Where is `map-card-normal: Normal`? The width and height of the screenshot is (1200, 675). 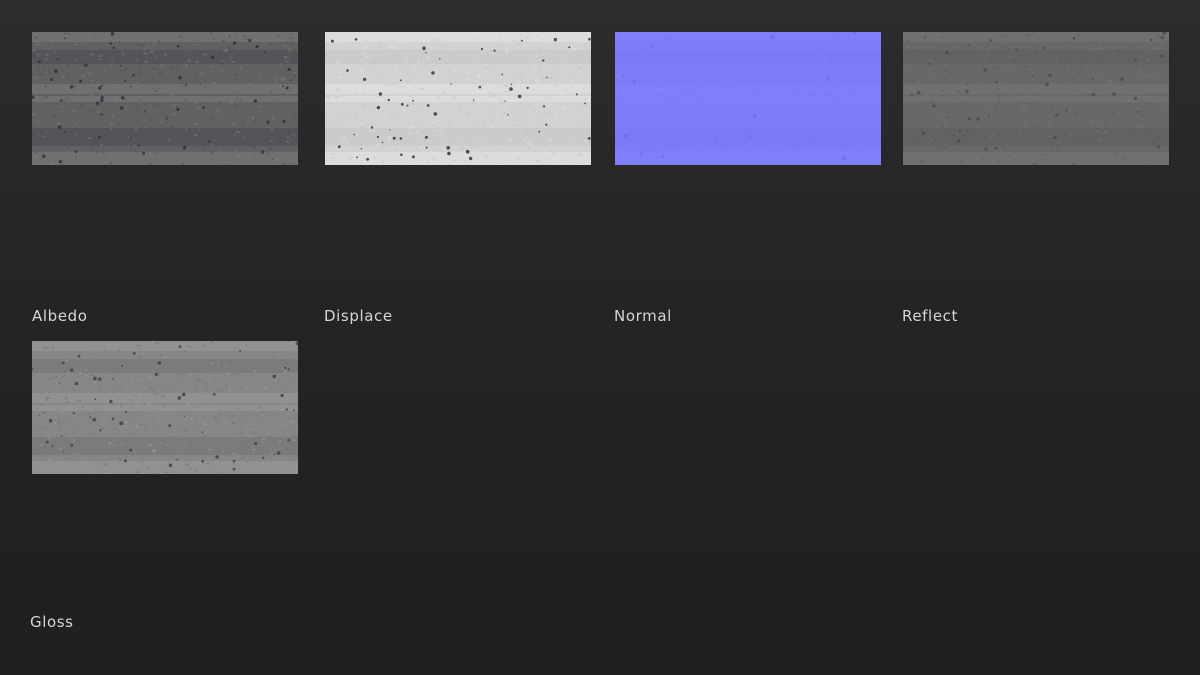
map-card-normal: Normal is located at coordinates (747, 182).